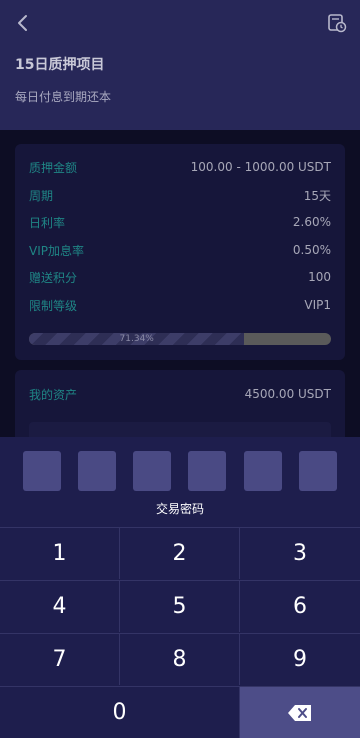 The height and width of the screenshot is (738, 360). I want to click on key-4: 4, so click(60, 606).